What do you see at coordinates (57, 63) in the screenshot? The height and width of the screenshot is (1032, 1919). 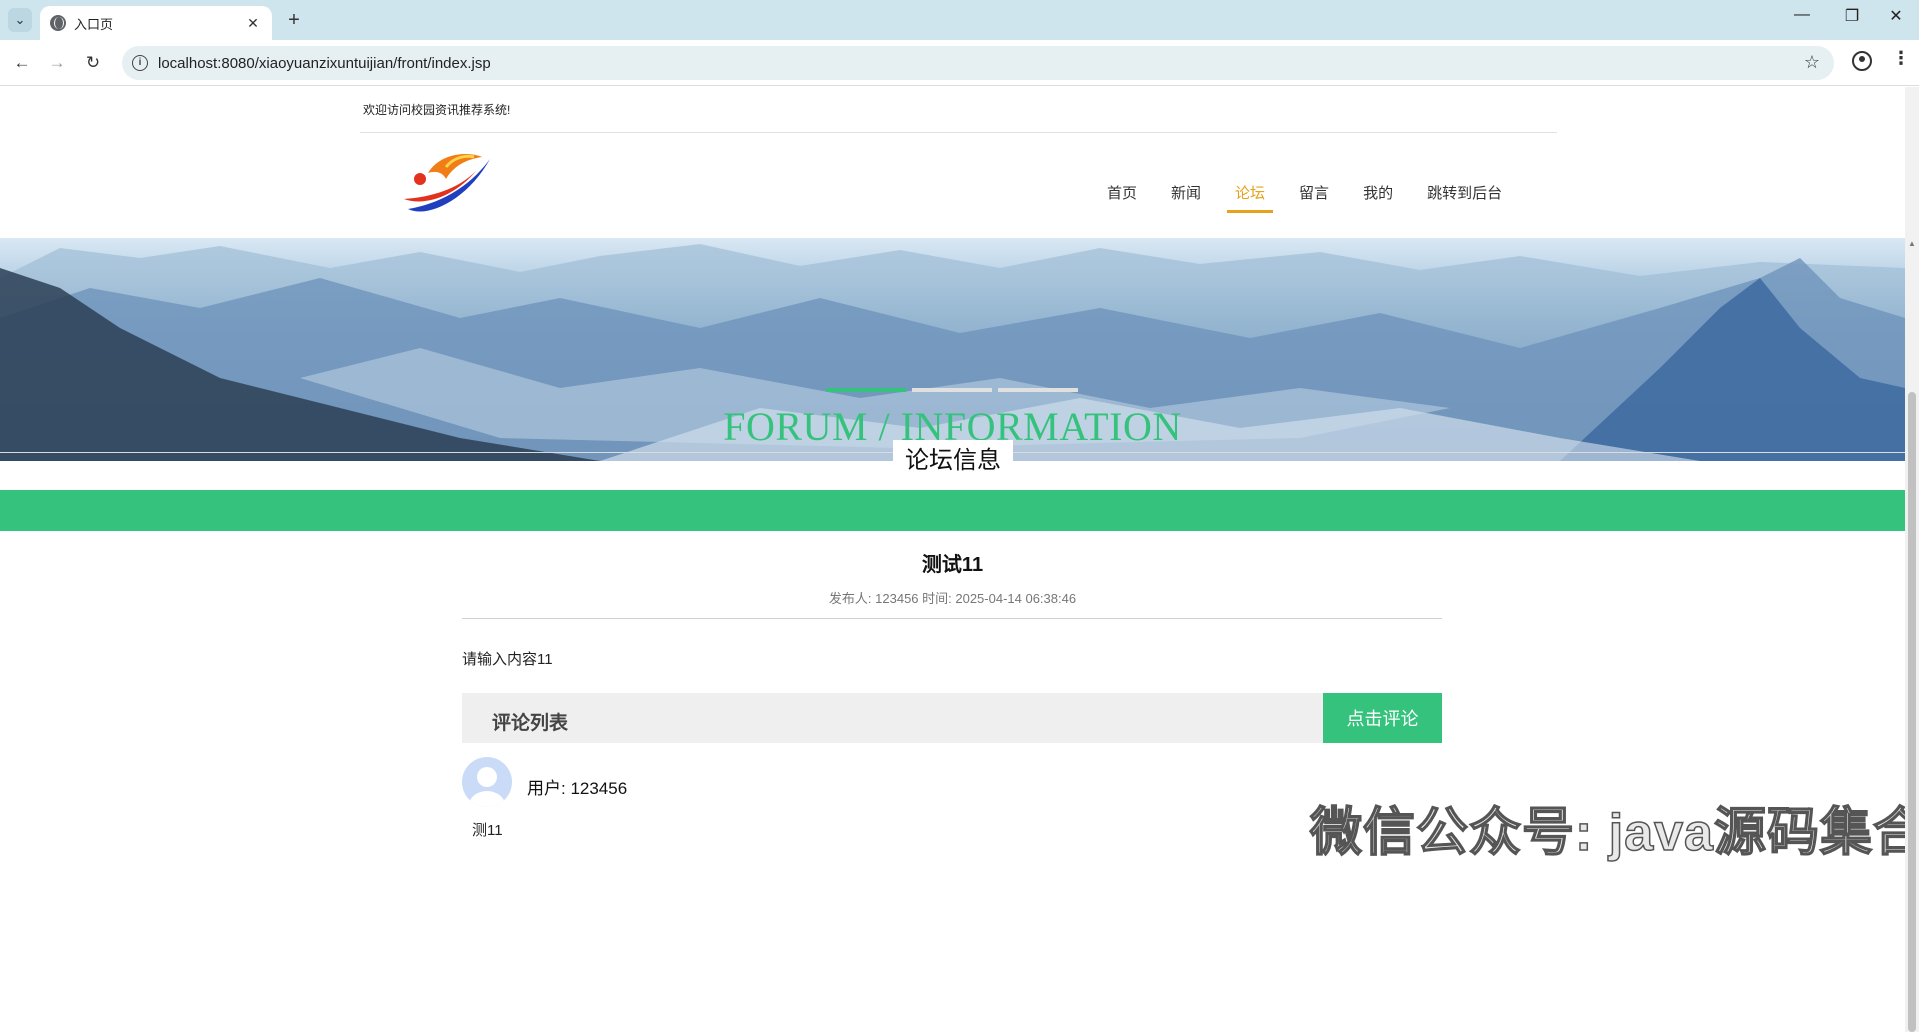 I see `forward-arrow-icon: →` at bounding box center [57, 63].